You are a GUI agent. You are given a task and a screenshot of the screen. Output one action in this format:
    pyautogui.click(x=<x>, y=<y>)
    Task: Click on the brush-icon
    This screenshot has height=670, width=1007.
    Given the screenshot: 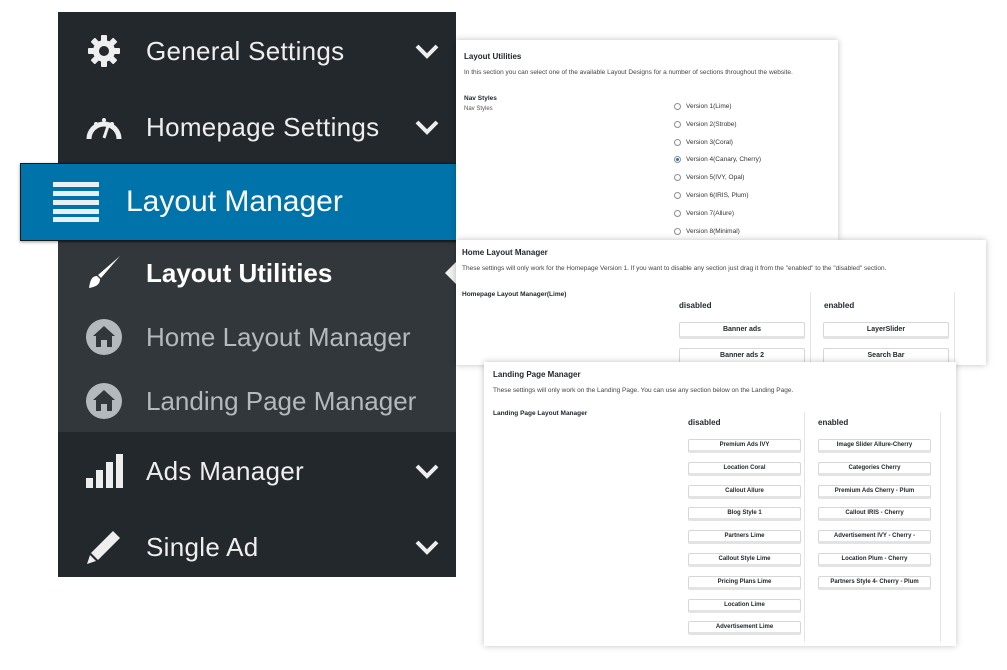 What is the action you would take?
    pyautogui.click(x=104, y=273)
    